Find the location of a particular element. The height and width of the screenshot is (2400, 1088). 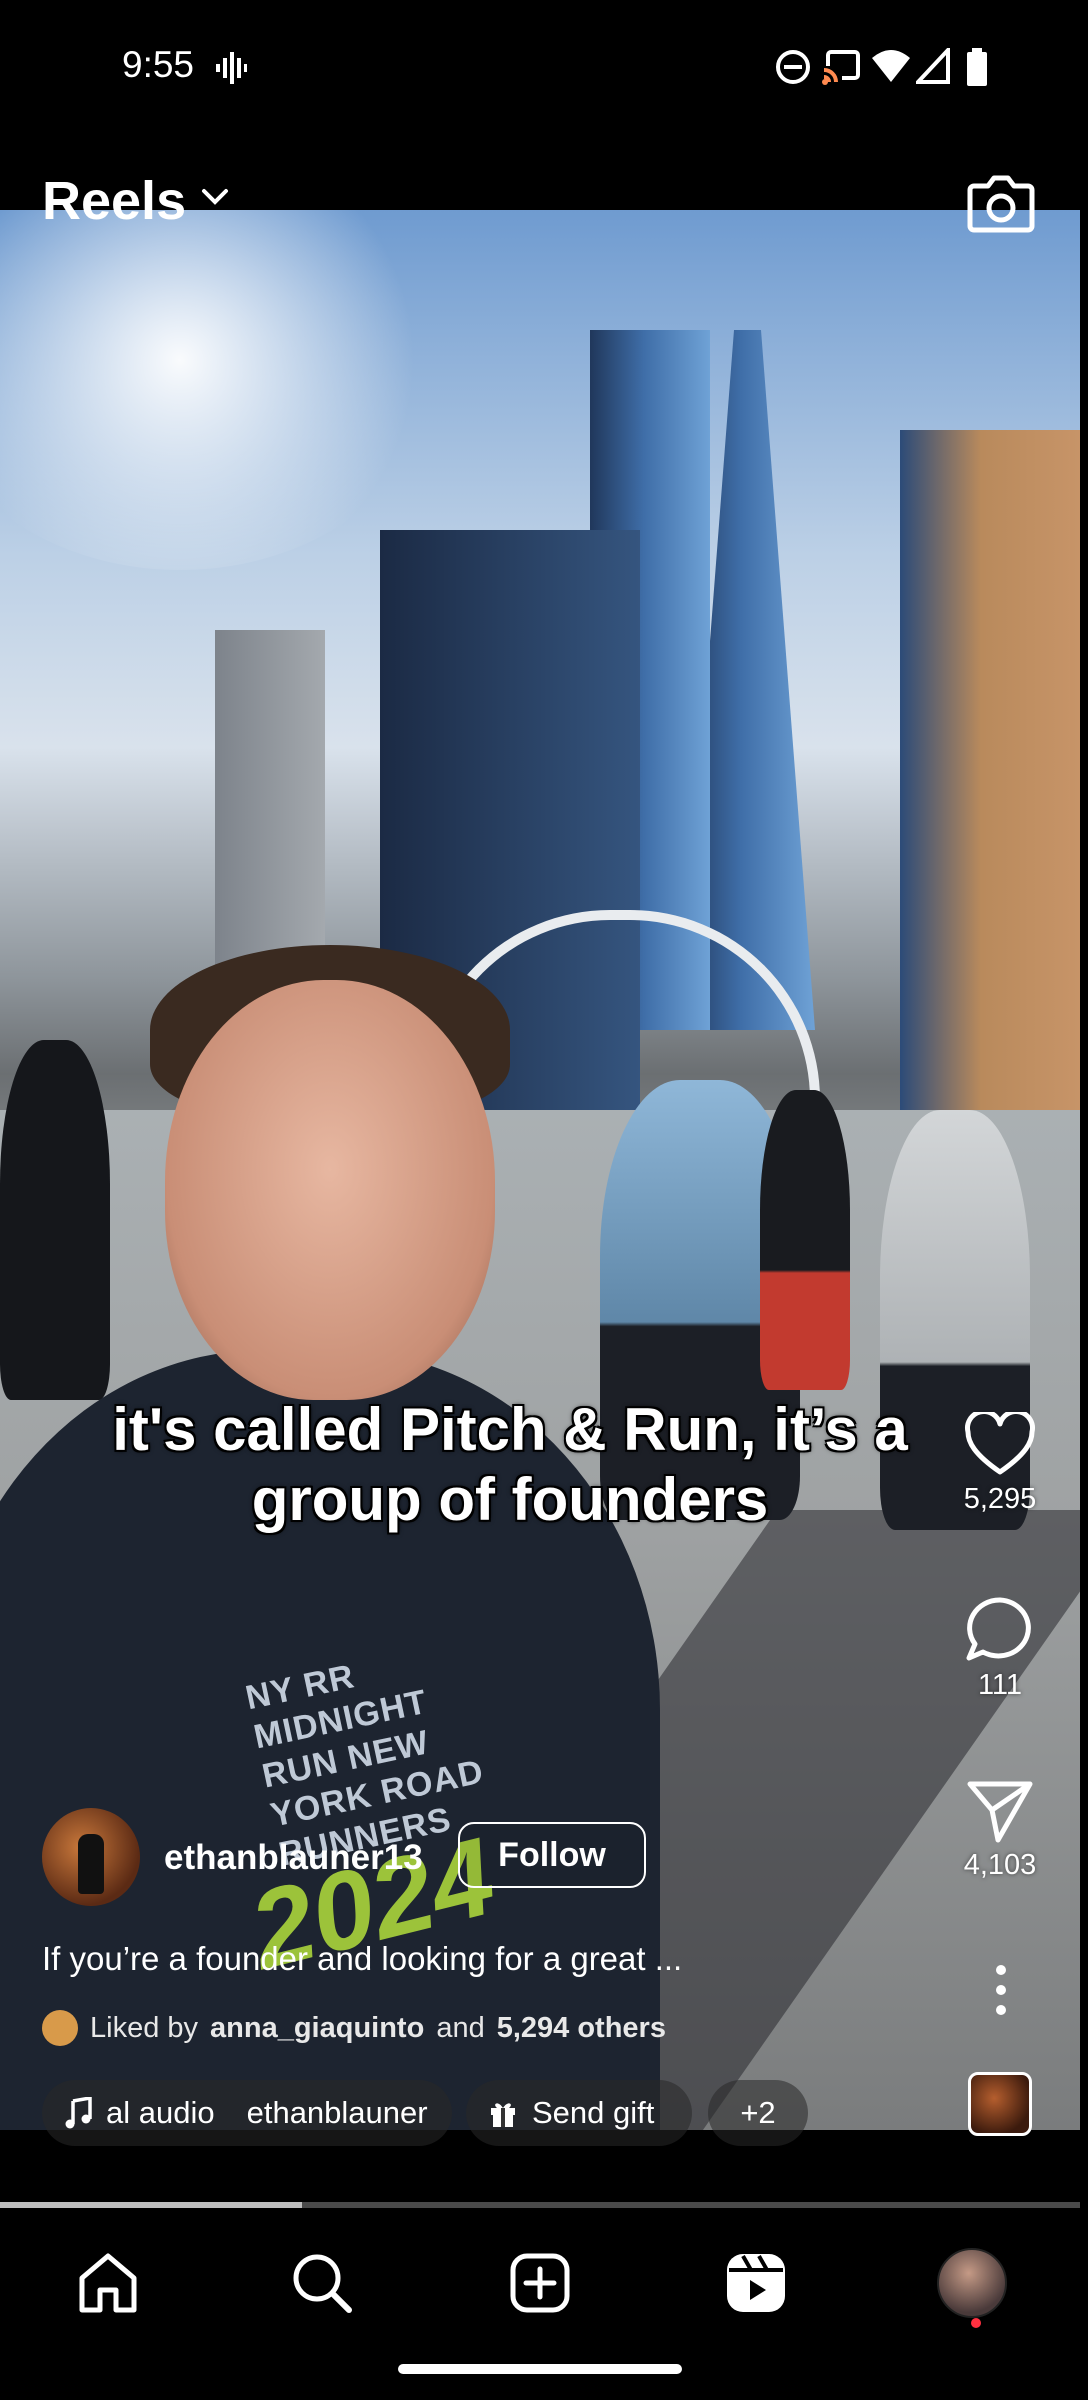

home-icon is located at coordinates (108, 2283).